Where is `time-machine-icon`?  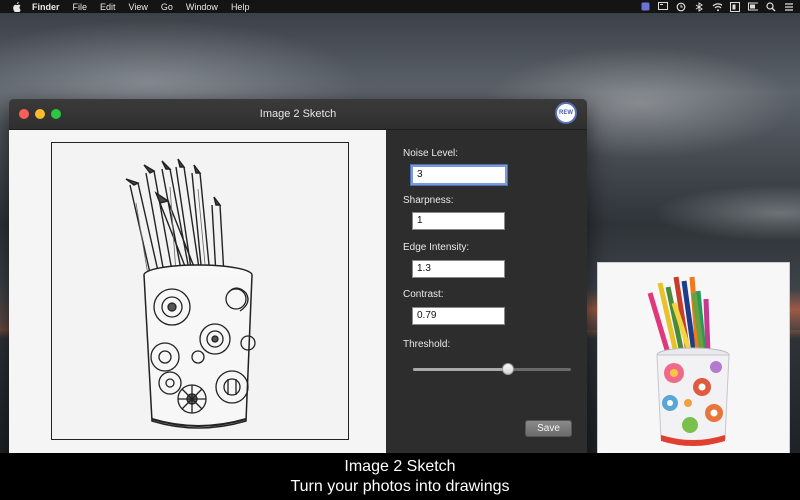 time-machine-icon is located at coordinates (681, 6).